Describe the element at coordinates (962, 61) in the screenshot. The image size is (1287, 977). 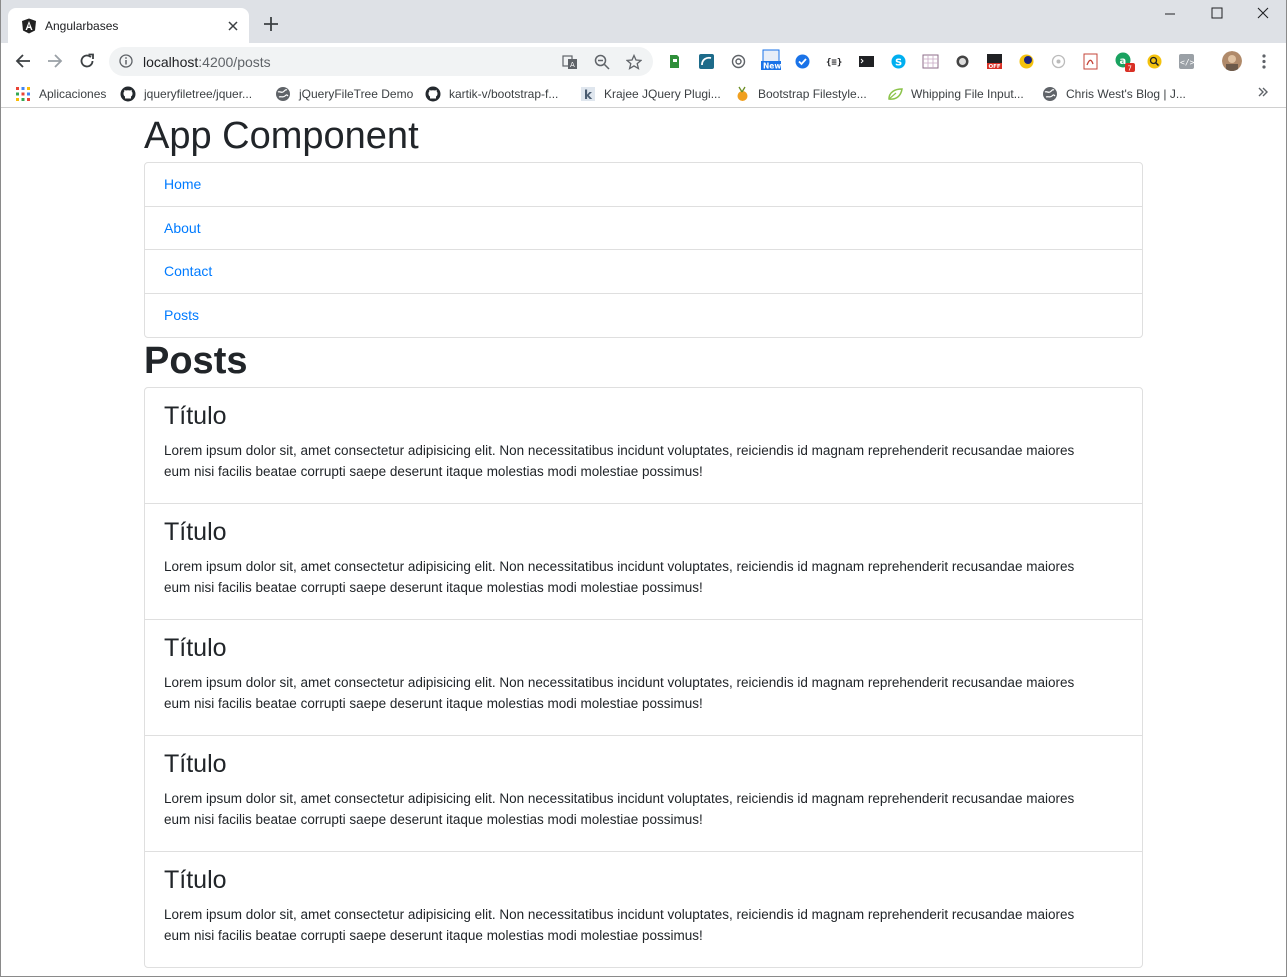
I see `extension-circle-icon` at that location.